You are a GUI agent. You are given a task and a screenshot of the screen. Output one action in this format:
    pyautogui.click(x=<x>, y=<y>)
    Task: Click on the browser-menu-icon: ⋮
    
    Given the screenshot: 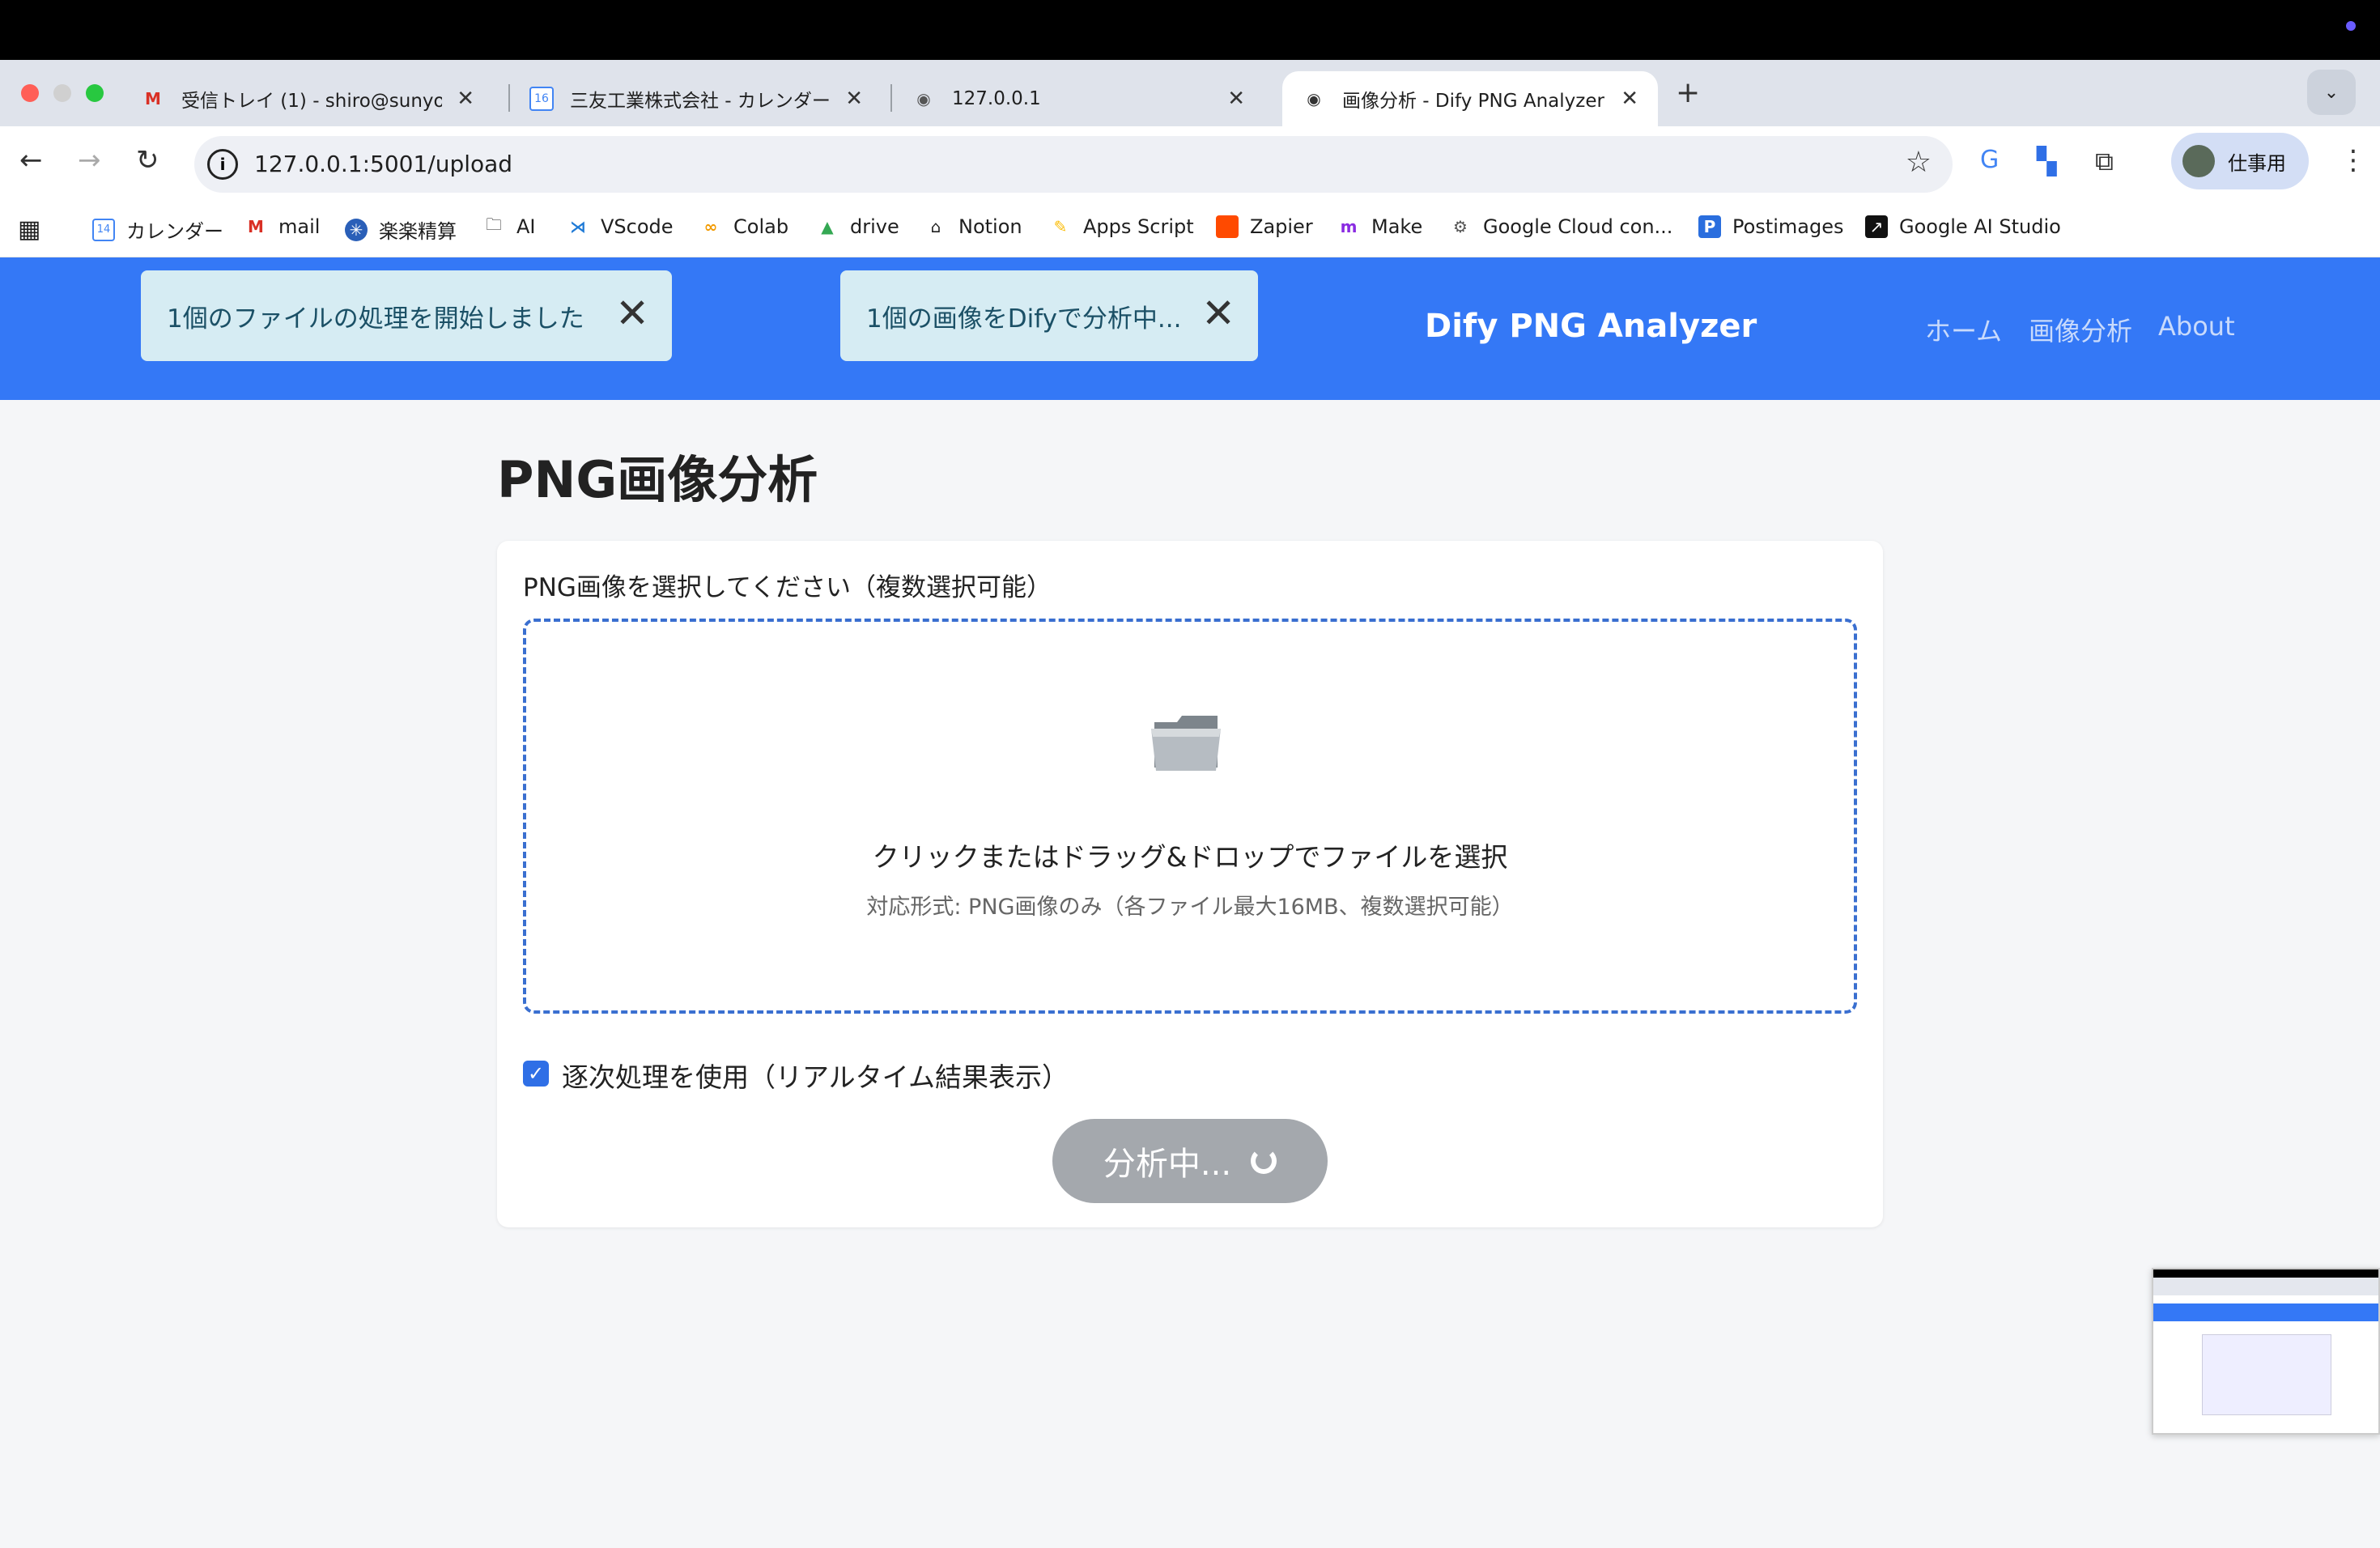 What is the action you would take?
    pyautogui.click(x=2353, y=160)
    